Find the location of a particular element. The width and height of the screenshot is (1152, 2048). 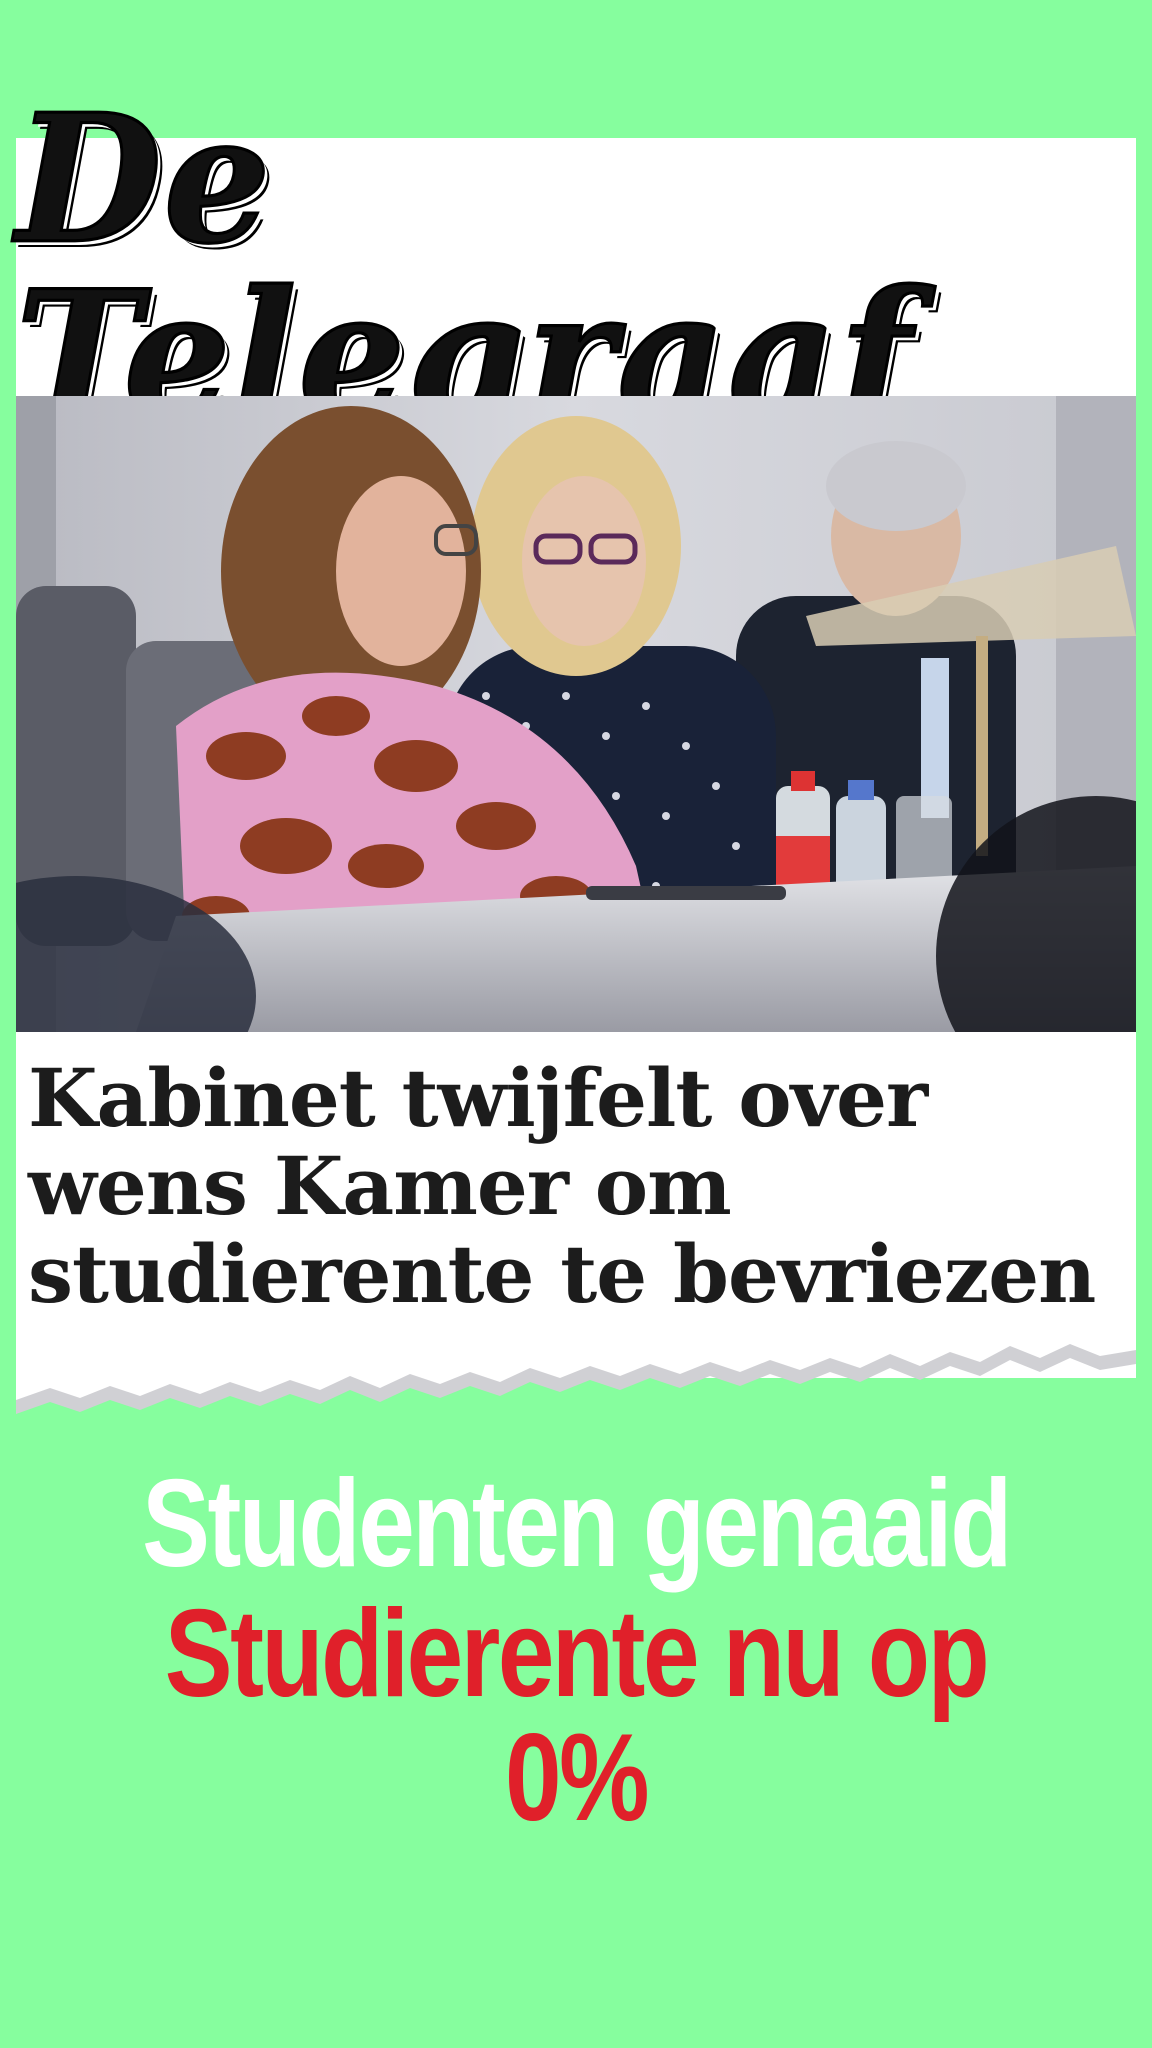

torn-paper-edge is located at coordinates (576, 1362).